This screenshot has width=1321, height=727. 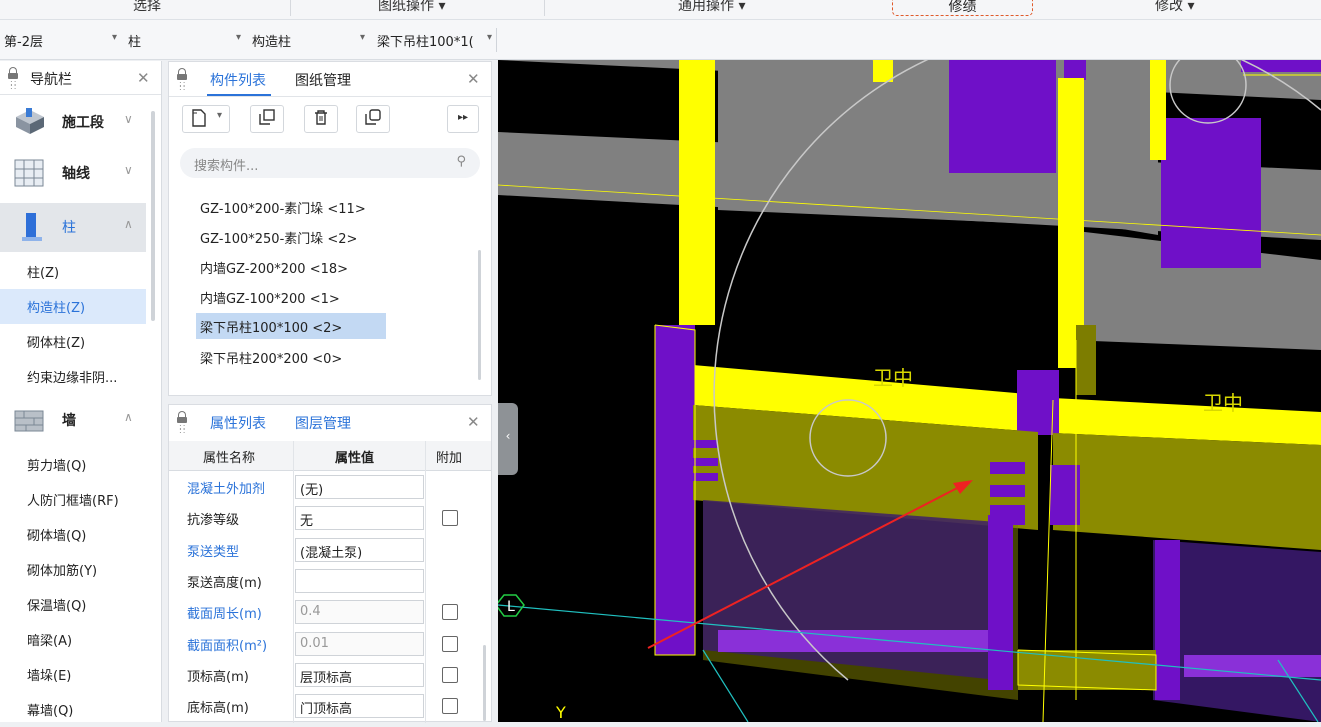 What do you see at coordinates (69, 228) in the screenshot?
I see `nav-category-label: 柱` at bounding box center [69, 228].